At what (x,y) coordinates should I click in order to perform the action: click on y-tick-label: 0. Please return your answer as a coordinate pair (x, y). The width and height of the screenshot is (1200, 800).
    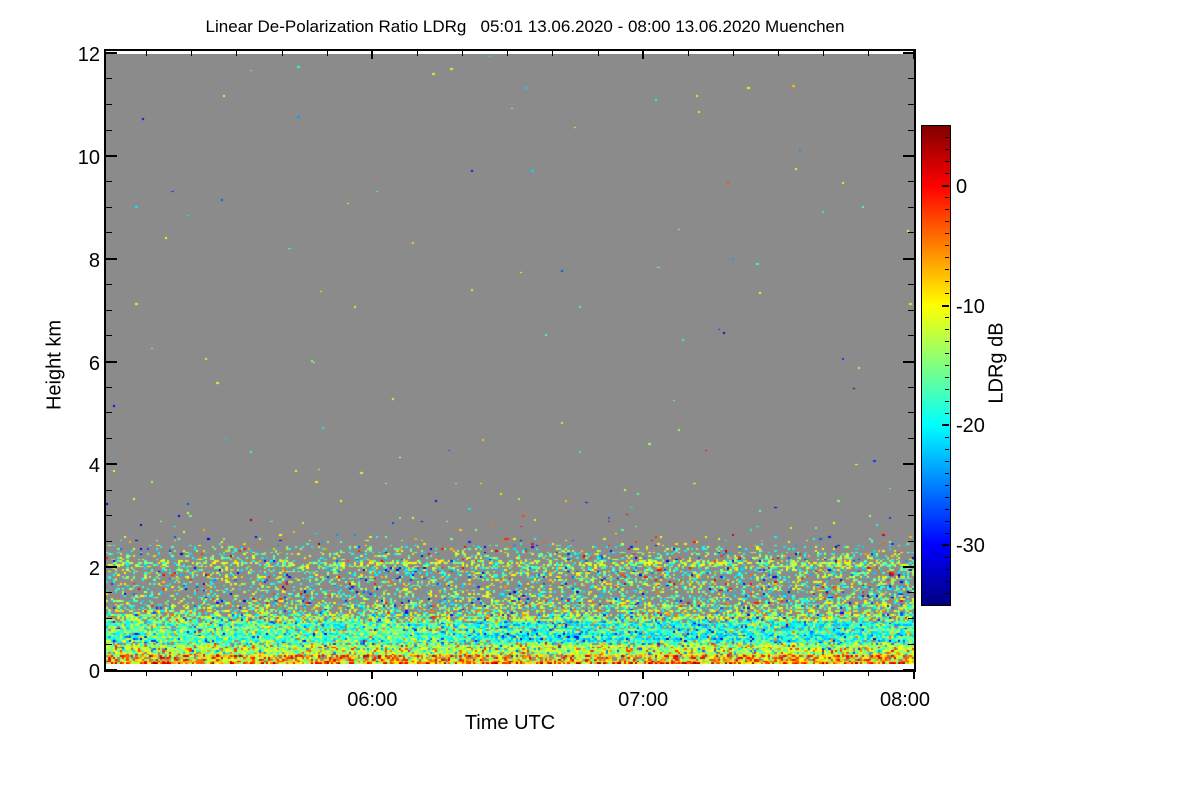
    Looking at the image, I should click on (94, 672).